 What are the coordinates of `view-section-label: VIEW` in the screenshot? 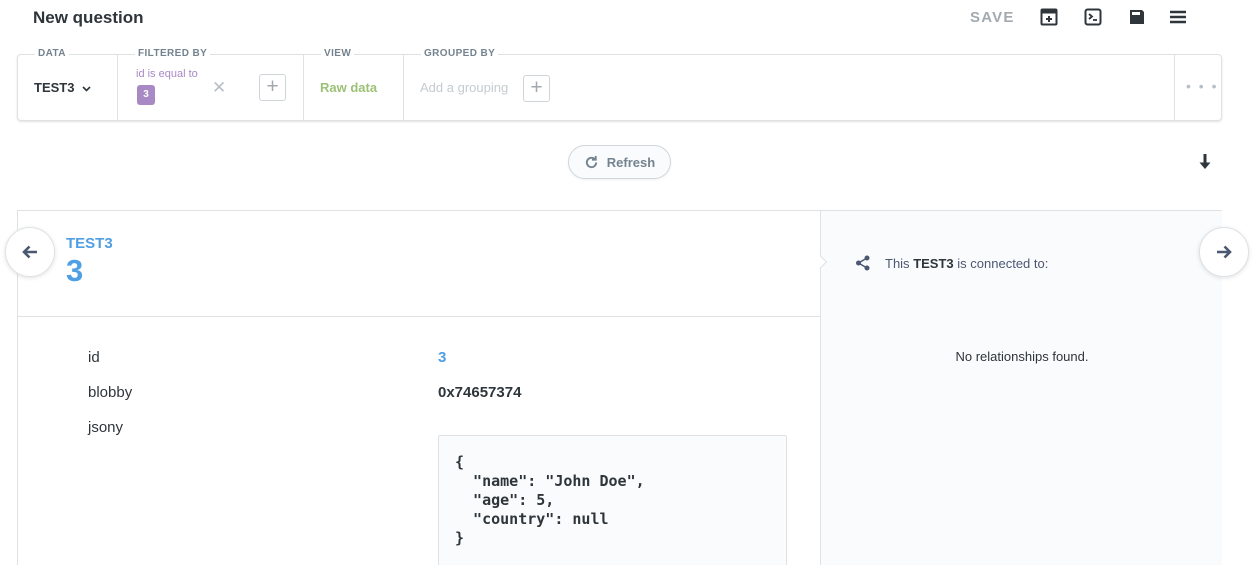 It's located at (338, 53).